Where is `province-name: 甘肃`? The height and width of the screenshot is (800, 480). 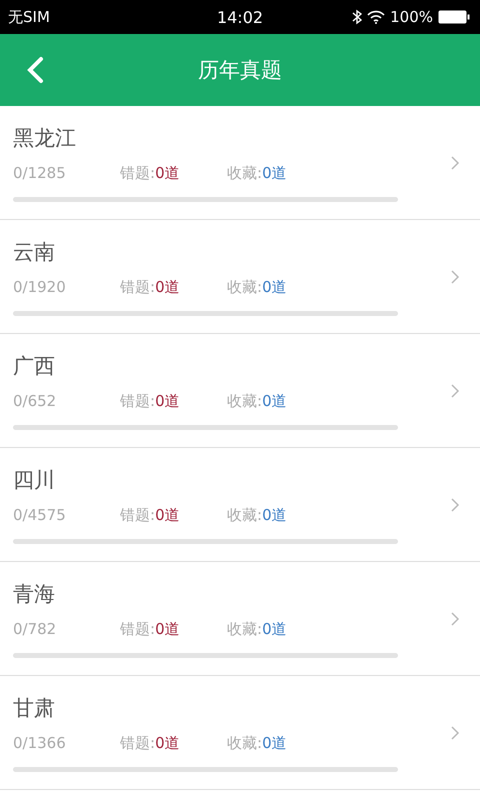 province-name: 甘肃 is located at coordinates (34, 708).